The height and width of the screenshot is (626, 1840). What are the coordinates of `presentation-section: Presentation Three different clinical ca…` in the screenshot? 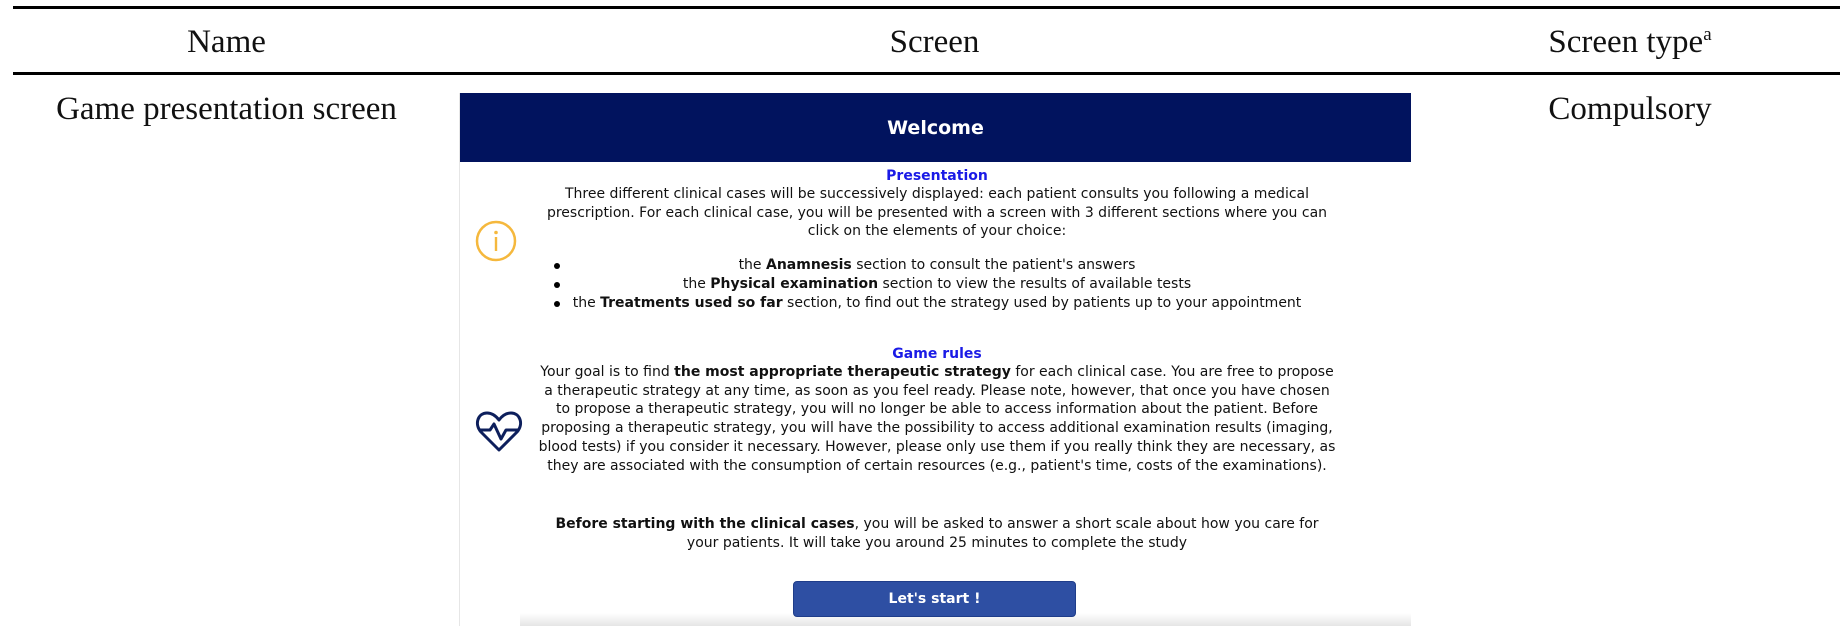 It's located at (937, 204).